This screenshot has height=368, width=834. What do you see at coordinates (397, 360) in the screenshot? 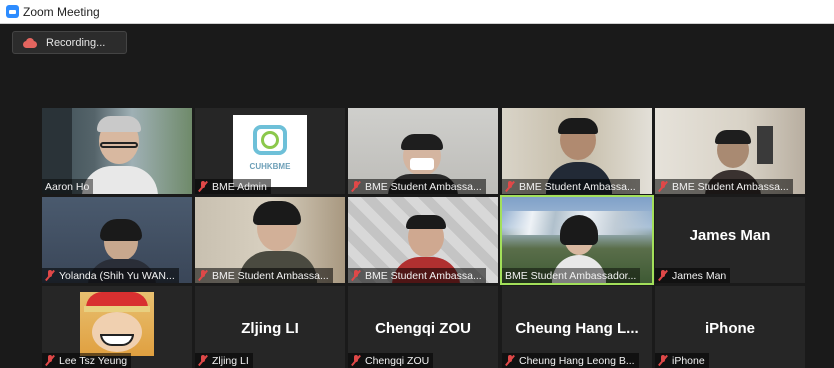
I see `participant-name: Chengqi ZOU` at bounding box center [397, 360].